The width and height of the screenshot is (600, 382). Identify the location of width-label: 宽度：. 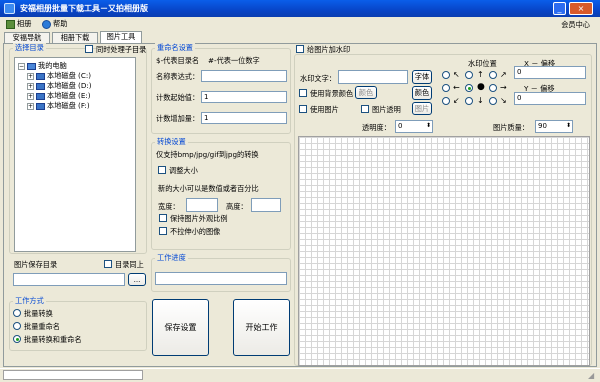
(169, 206).